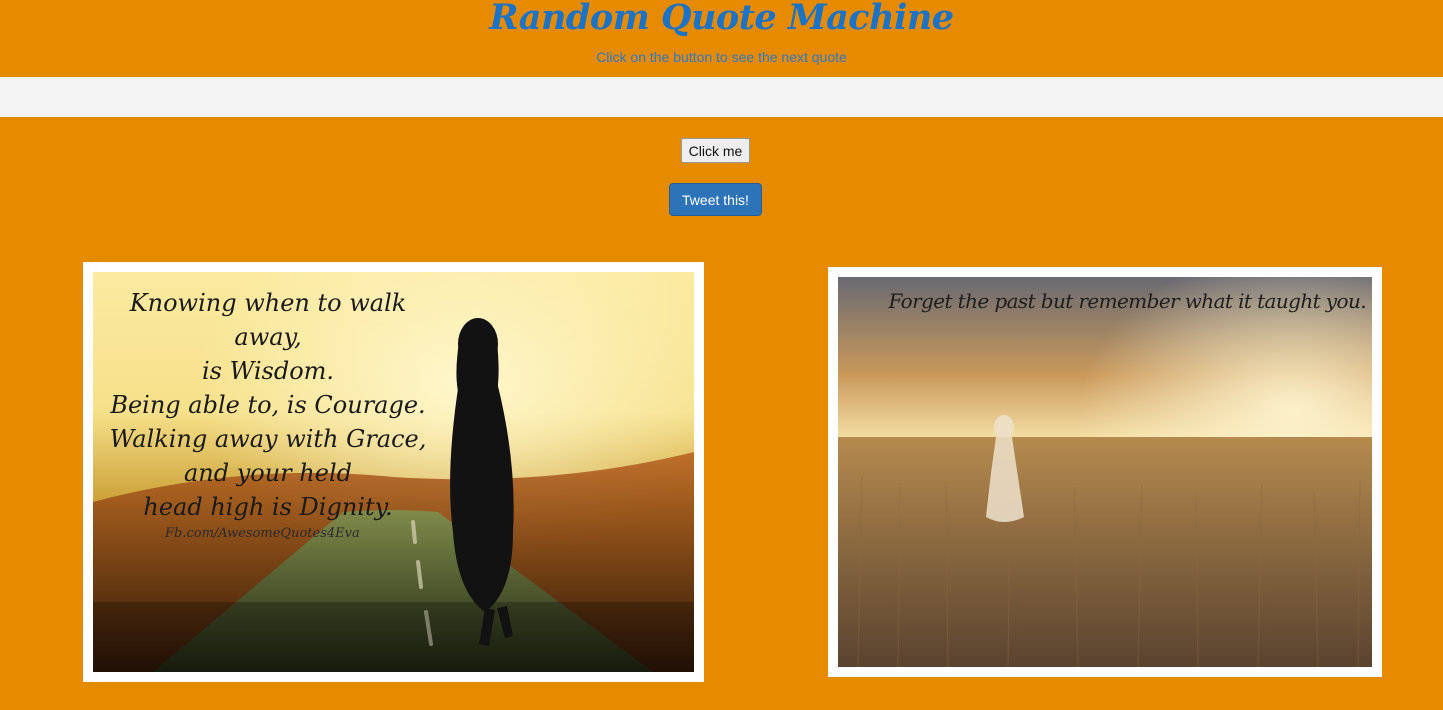 This screenshot has height=710, width=1443. I want to click on image-quote-line: head high is Dignity., so click(268, 507).